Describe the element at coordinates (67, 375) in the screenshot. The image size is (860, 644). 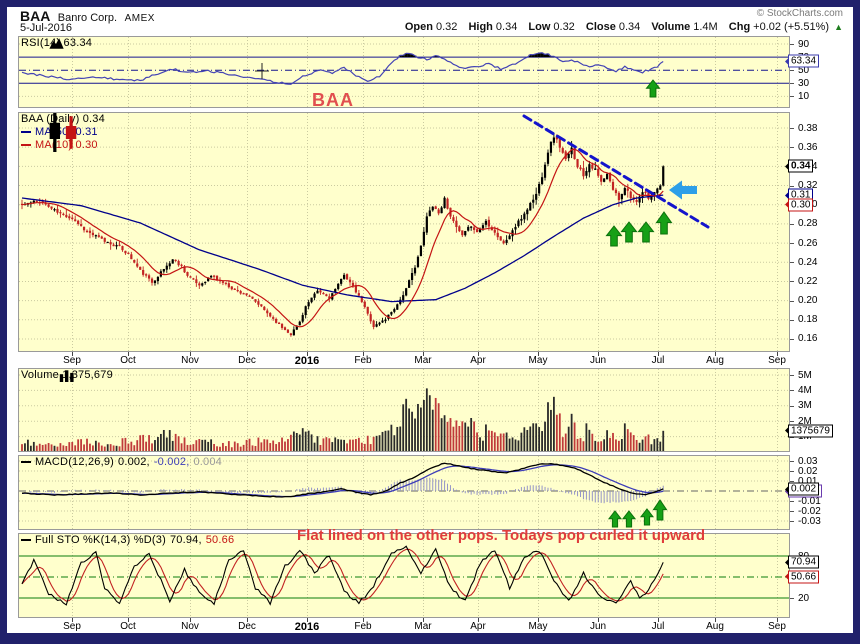
I see `volume-legend: Volume 1,375,679` at that location.